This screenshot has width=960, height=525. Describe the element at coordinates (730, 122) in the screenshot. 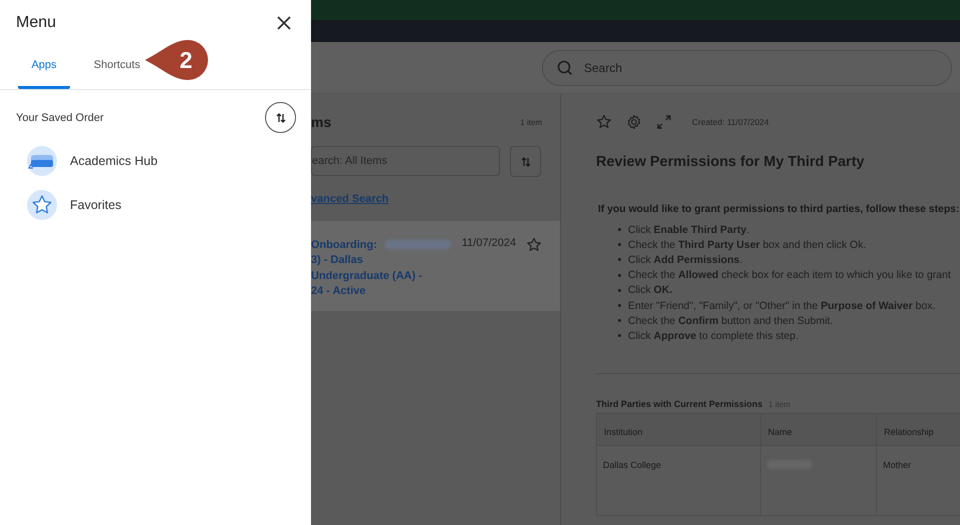

I see `created-date: Created: 11/07/2024` at that location.